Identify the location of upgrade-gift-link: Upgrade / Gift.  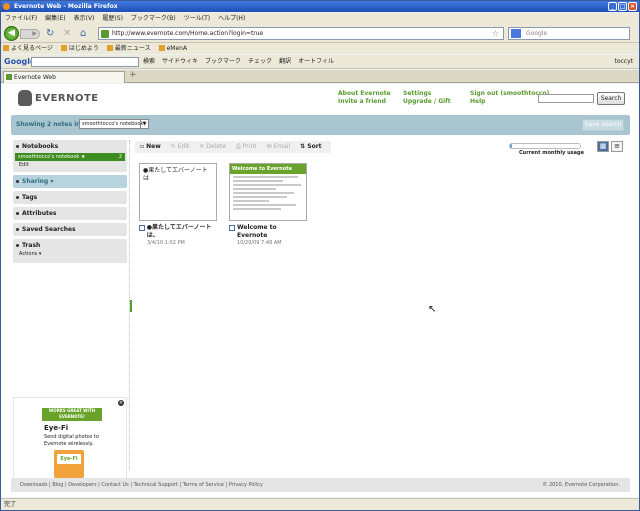
(427, 102).